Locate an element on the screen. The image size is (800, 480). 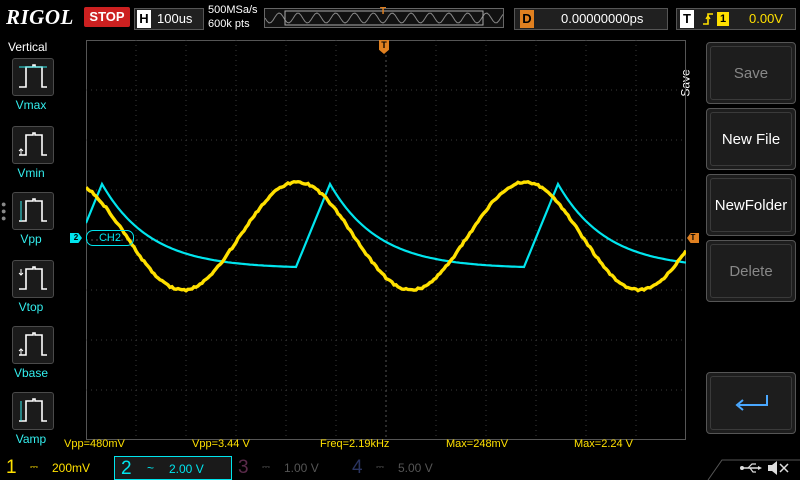
vertical-measure-panel: Vertical ● ● ● Vmax Vmin Vpp Vtop Vbase Vamp is located at coordinates (29, 246).